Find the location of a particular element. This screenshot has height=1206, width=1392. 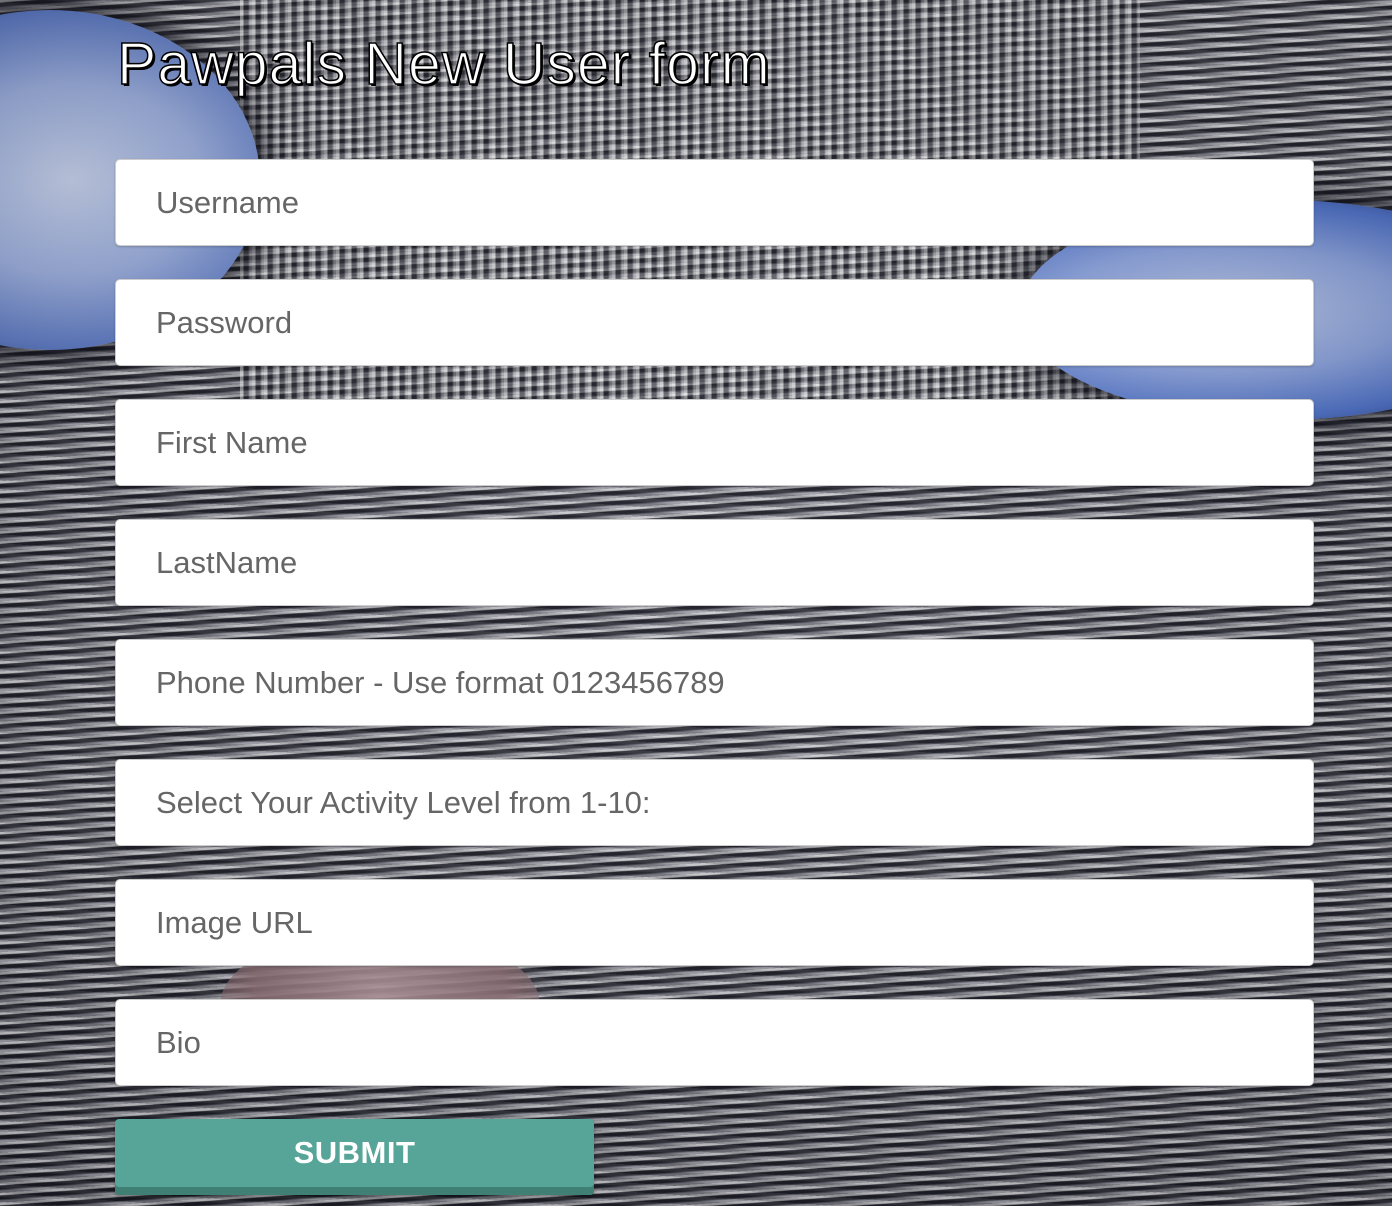

last-name-input is located at coordinates (714, 562).